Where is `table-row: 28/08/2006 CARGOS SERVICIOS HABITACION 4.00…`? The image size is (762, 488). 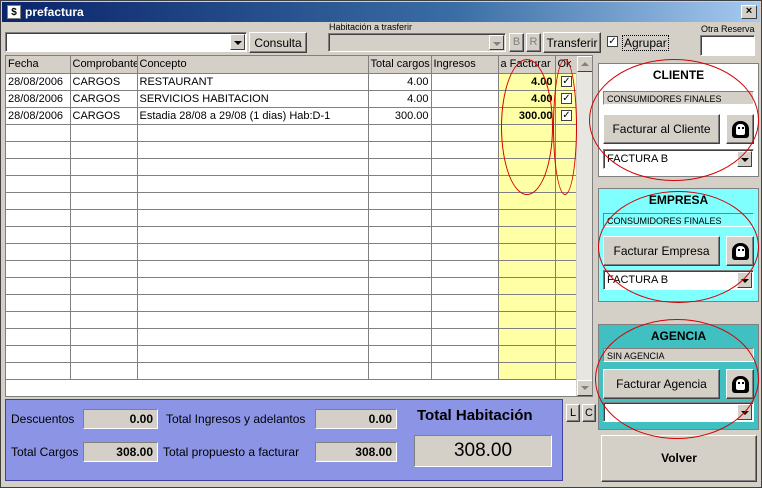
table-row: 28/08/2006 CARGOS SERVICIOS HABITACION 4.00… is located at coordinates (292, 99).